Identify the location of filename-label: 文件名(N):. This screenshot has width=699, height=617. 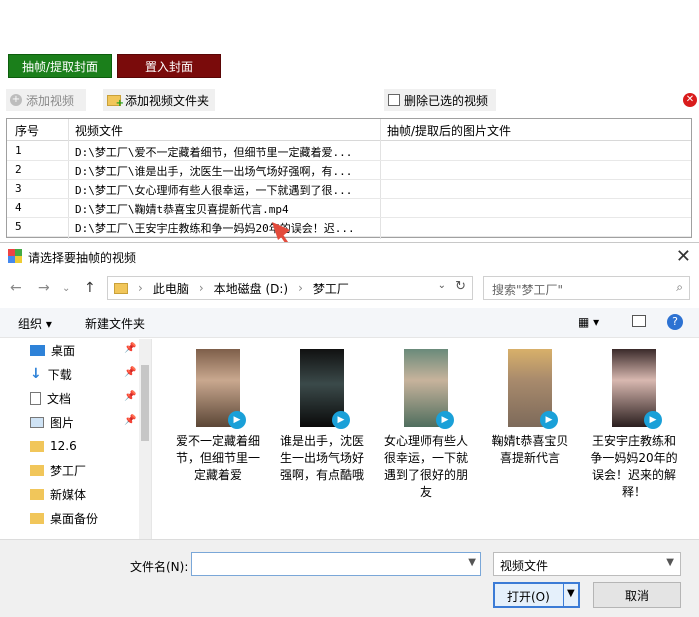
(159, 567).